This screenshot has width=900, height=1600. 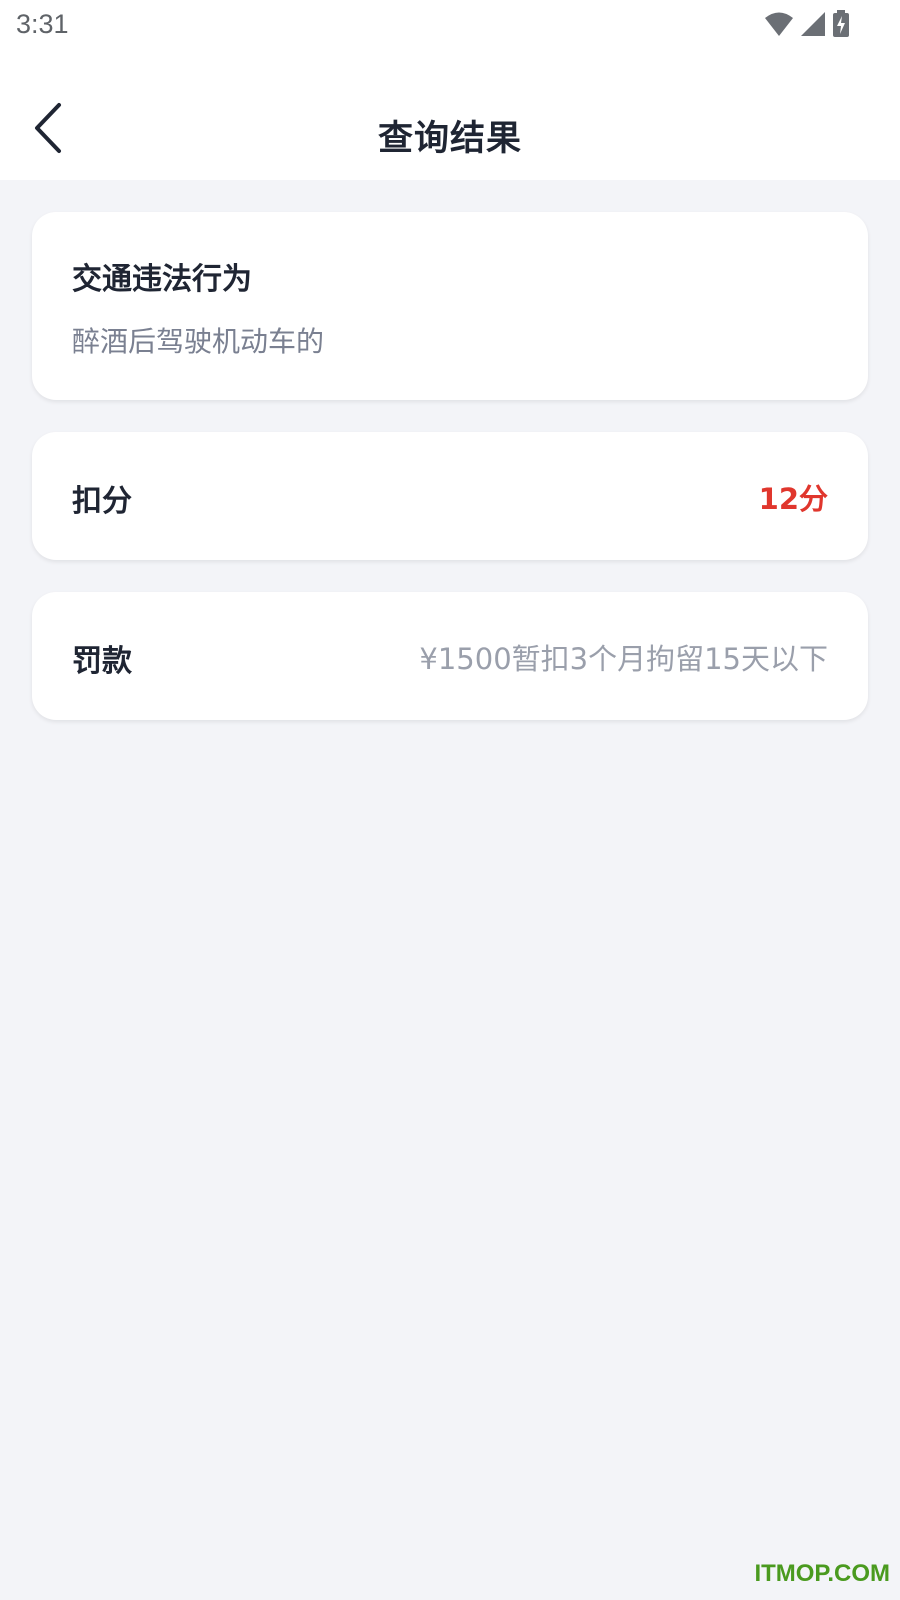 I want to click on points-card: 扣分 12分, so click(x=450, y=496).